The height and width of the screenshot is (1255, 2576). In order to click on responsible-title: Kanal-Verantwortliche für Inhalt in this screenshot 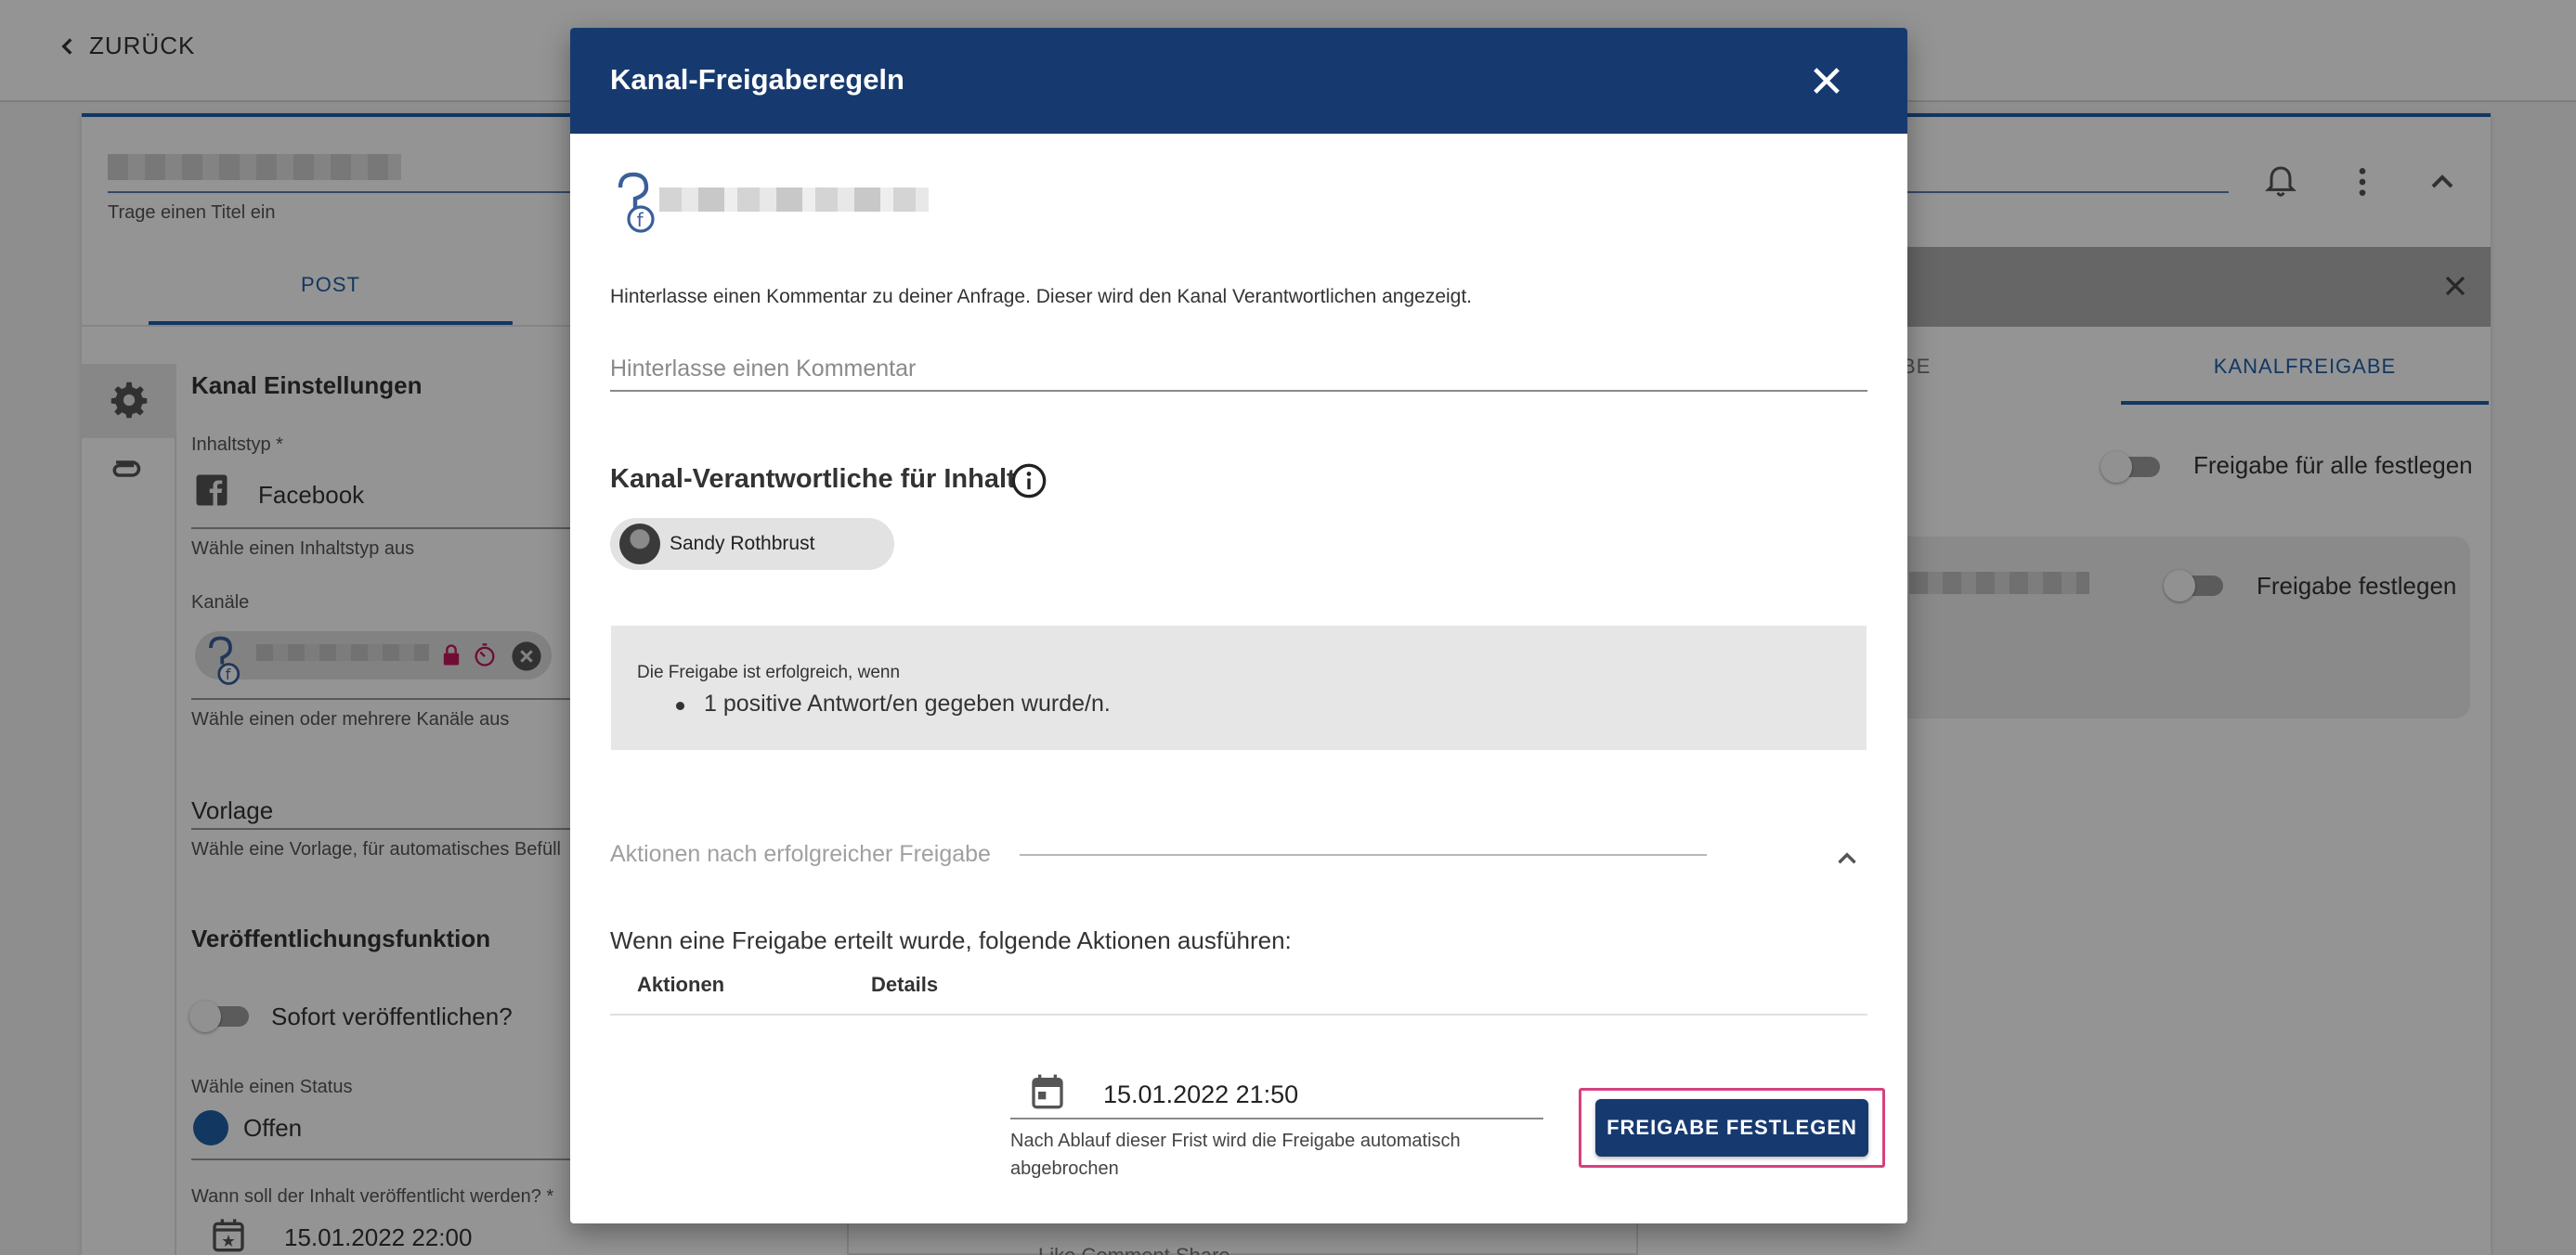, I will do `click(813, 479)`.